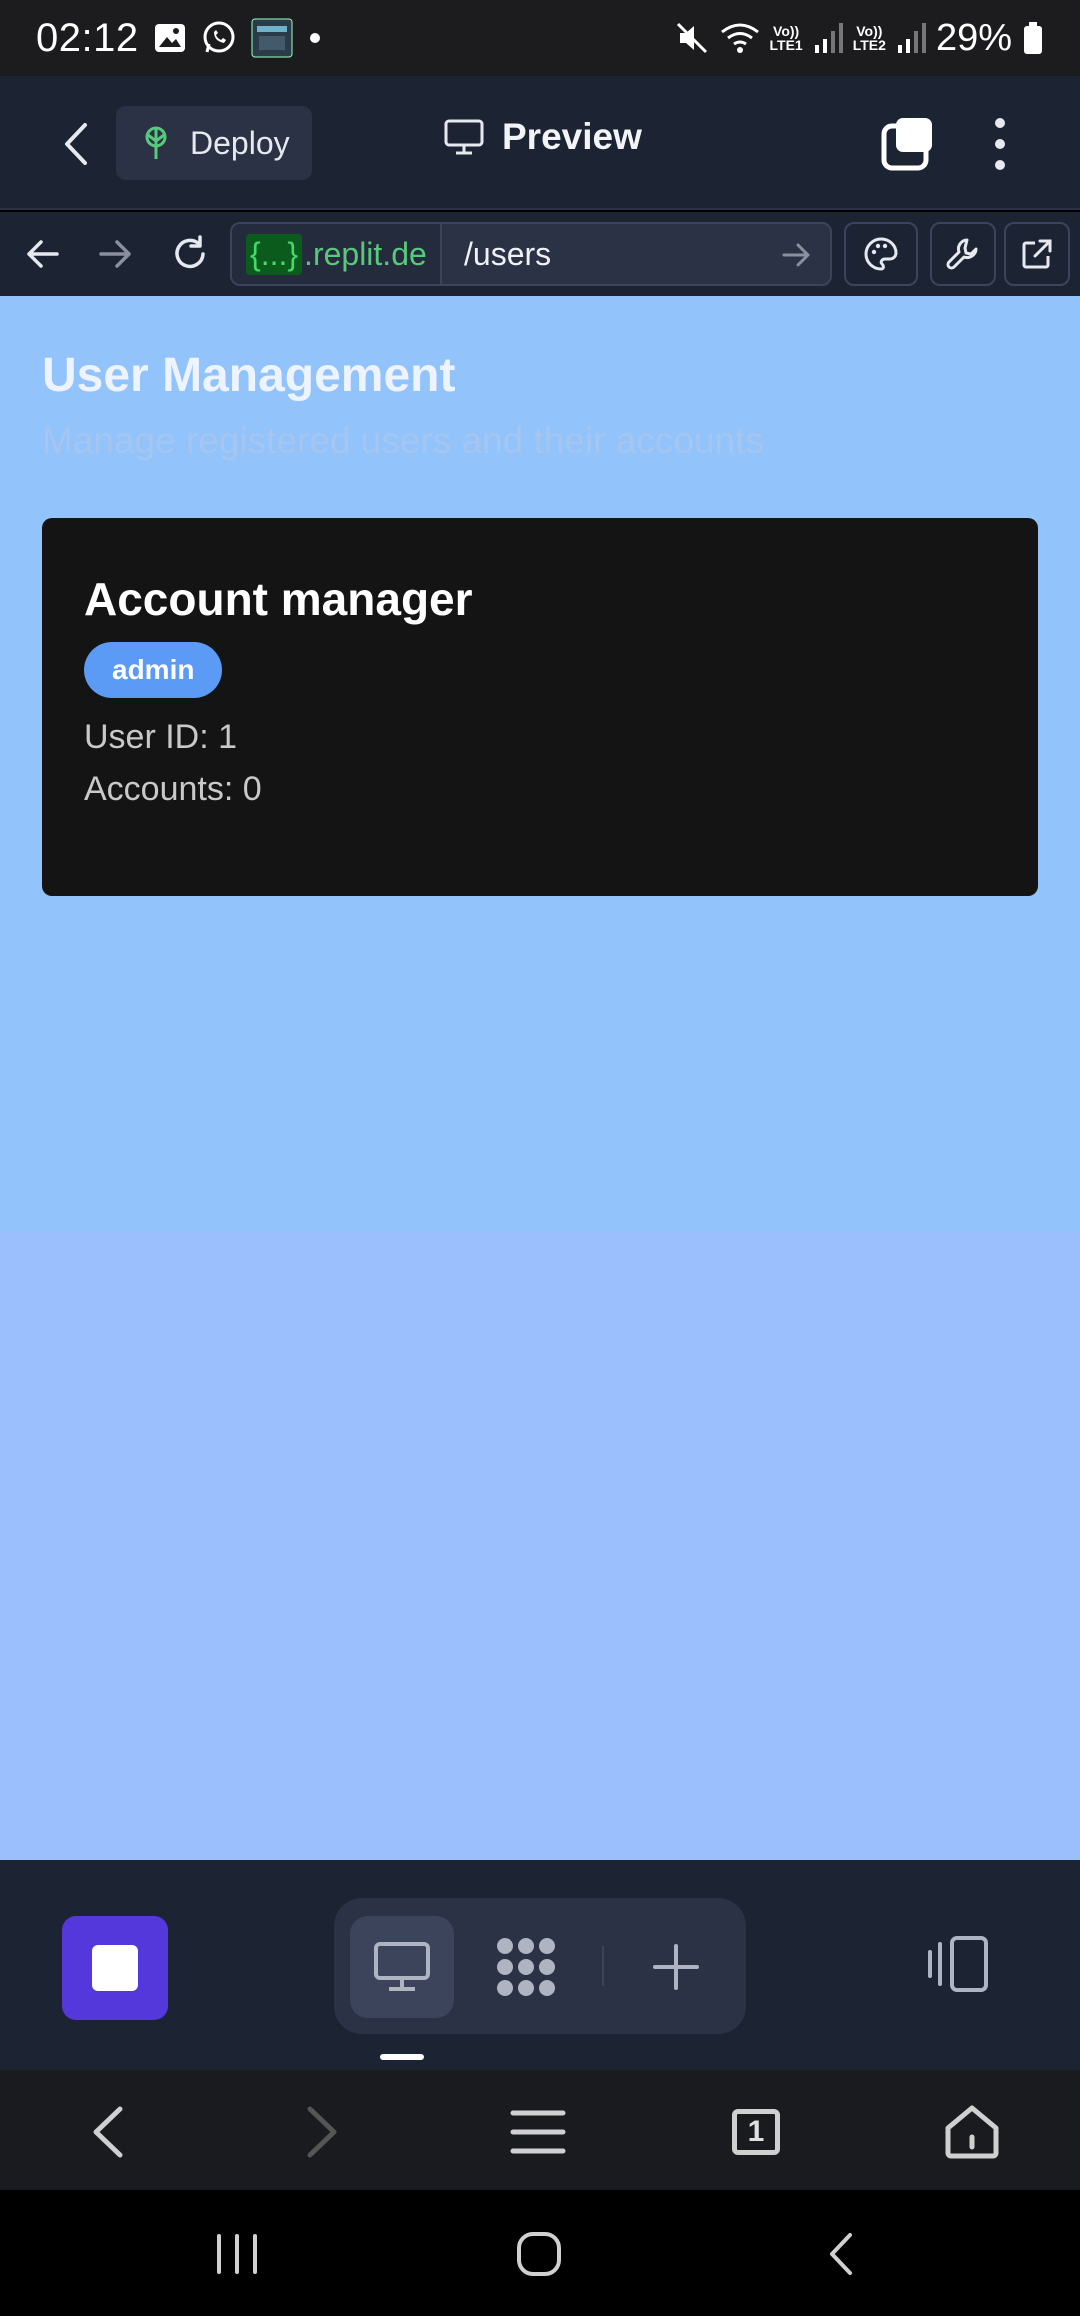 The image size is (1080, 2316). Describe the element at coordinates (828, 38) in the screenshot. I see `signal-bars-icon` at that location.